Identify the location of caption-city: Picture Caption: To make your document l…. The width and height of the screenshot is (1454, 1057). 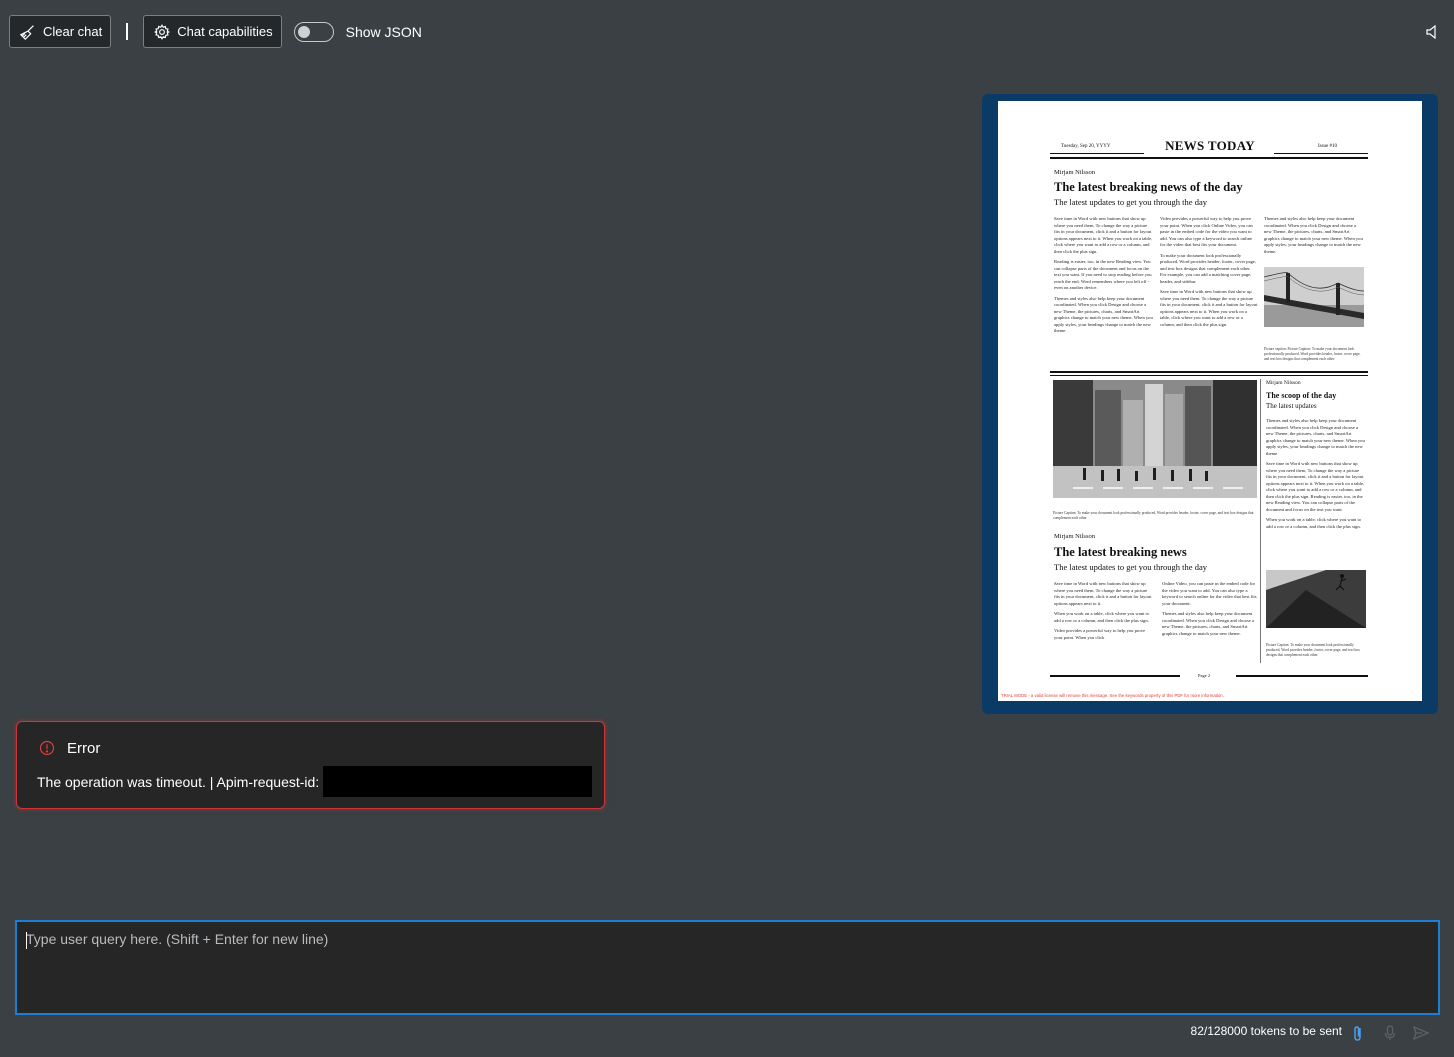
(1153, 515).